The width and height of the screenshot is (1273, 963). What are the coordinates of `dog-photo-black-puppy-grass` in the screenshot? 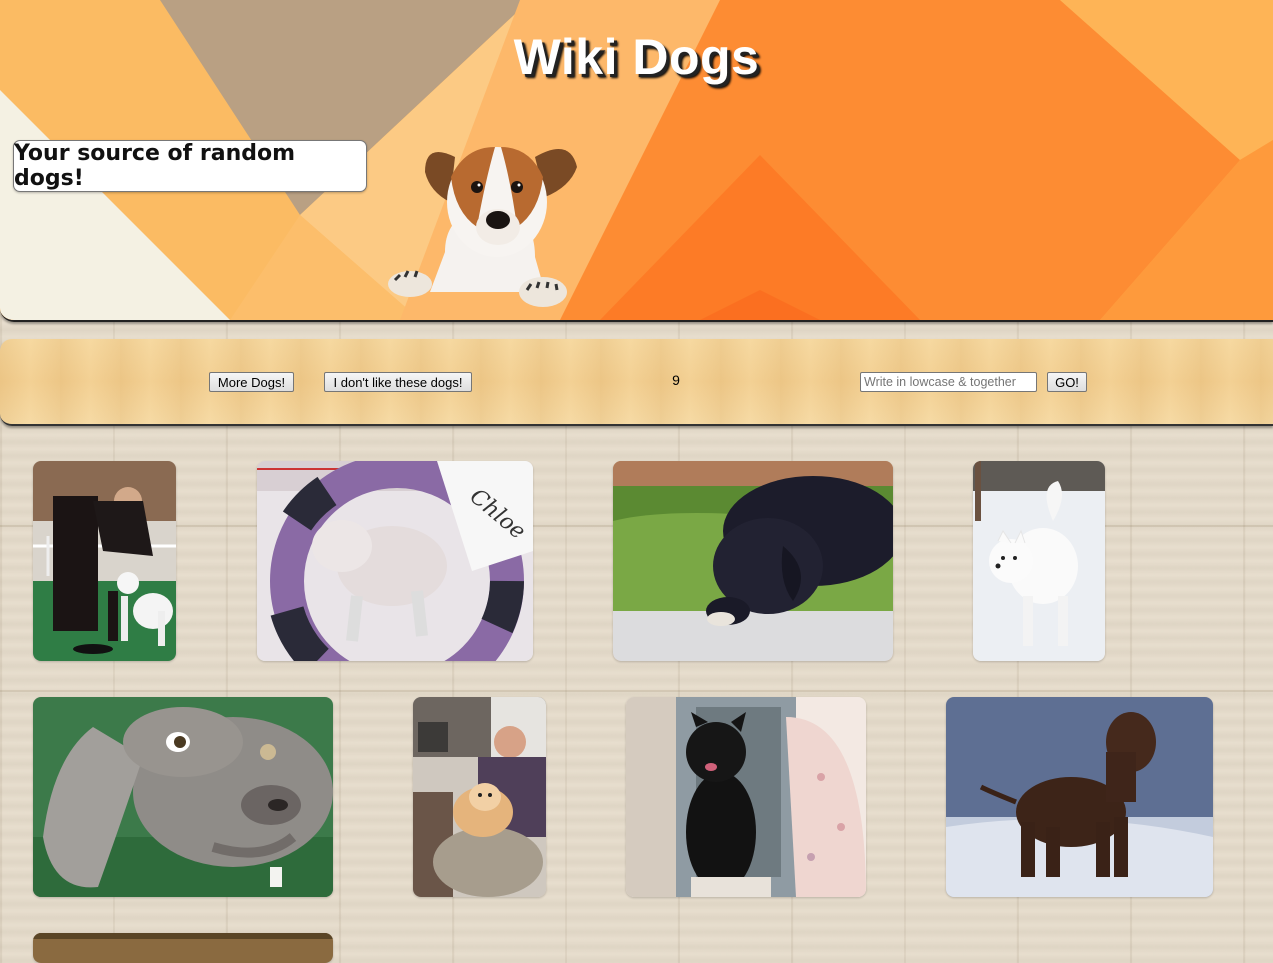 It's located at (753, 561).